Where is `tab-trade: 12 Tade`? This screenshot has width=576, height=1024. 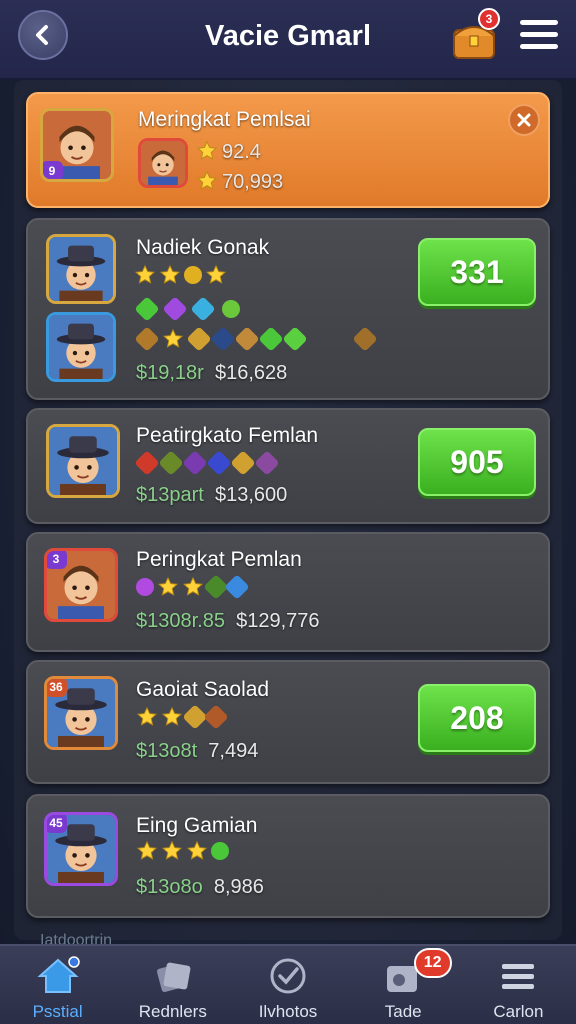 tab-trade: 12 Tade is located at coordinates (403, 985).